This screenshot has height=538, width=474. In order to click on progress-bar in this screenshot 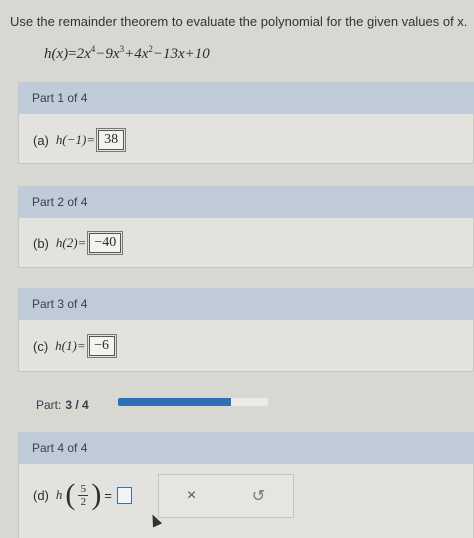, I will do `click(193, 402)`.